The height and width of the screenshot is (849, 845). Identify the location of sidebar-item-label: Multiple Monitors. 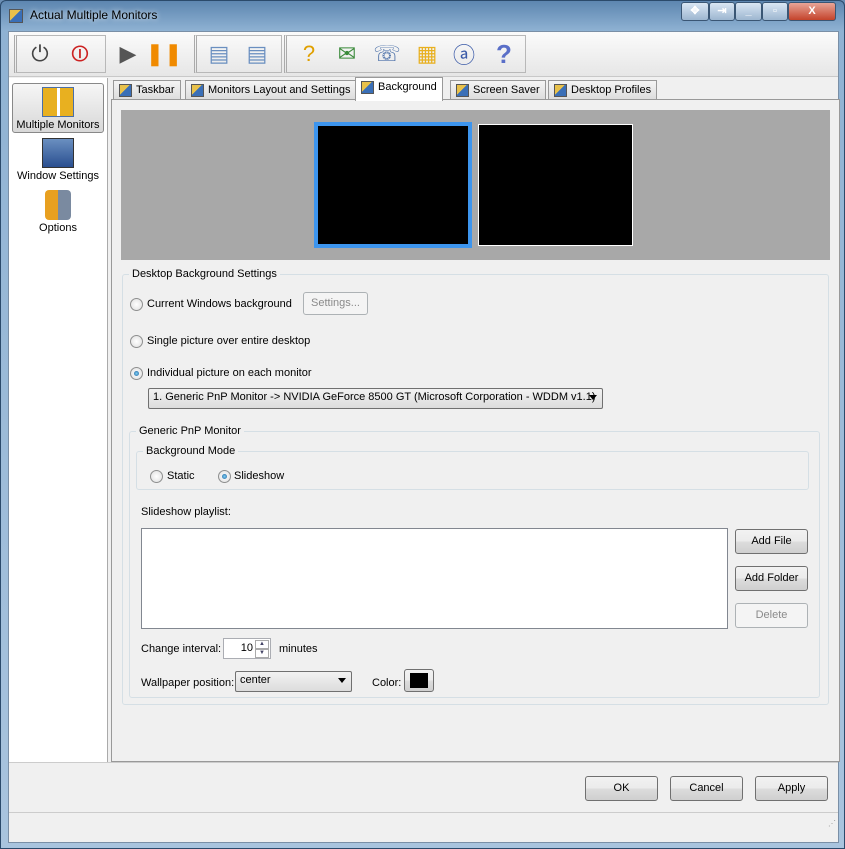
(58, 125).